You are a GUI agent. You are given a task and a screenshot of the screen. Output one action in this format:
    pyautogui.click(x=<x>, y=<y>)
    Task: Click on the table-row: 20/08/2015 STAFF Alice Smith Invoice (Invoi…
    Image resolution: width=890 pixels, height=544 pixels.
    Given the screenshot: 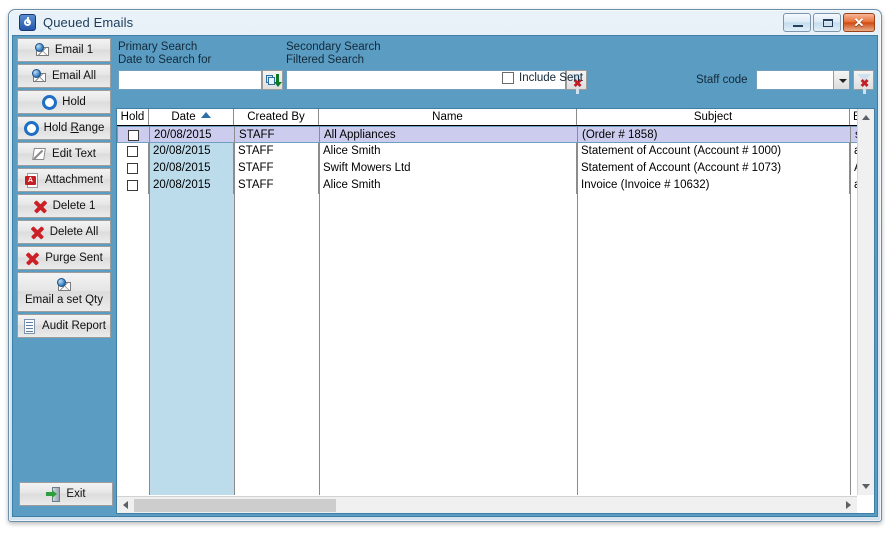 What is the action you would take?
    pyautogui.click(x=495, y=185)
    